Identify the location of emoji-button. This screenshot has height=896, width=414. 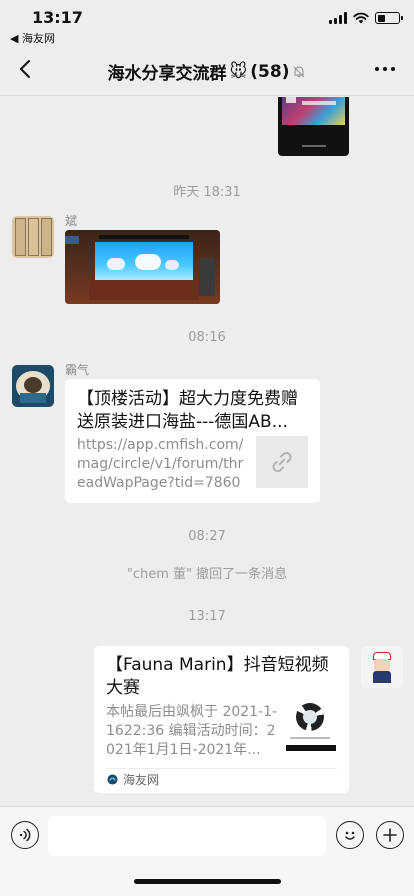
(350, 835).